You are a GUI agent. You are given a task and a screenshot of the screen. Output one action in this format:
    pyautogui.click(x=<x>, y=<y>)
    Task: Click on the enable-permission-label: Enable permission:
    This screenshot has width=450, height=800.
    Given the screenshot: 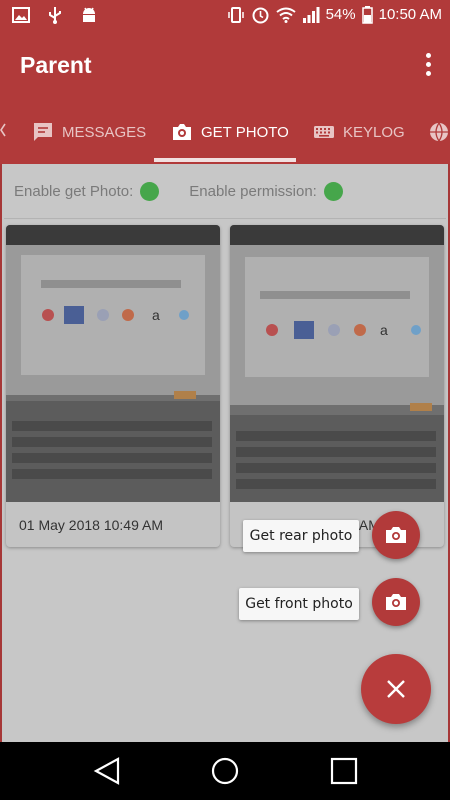 What is the action you would take?
    pyautogui.click(x=253, y=191)
    